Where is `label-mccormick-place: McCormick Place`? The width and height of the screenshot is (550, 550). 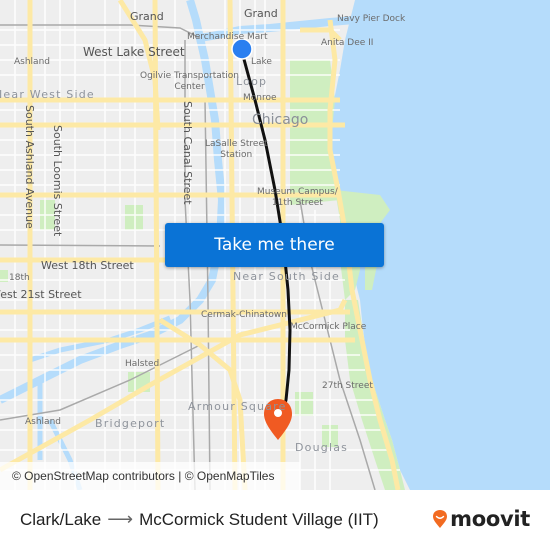 label-mccormick-place: McCormick Place is located at coordinates (328, 327).